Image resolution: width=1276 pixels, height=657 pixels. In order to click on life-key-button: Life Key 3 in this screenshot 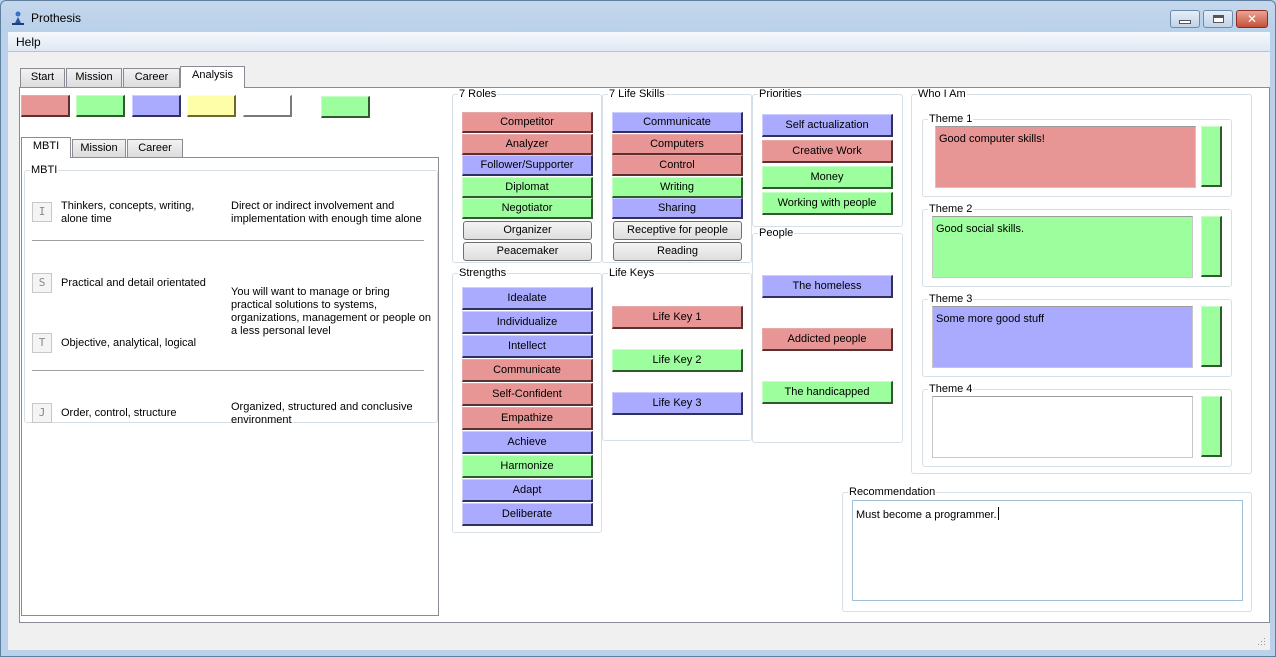, I will do `click(677, 403)`.